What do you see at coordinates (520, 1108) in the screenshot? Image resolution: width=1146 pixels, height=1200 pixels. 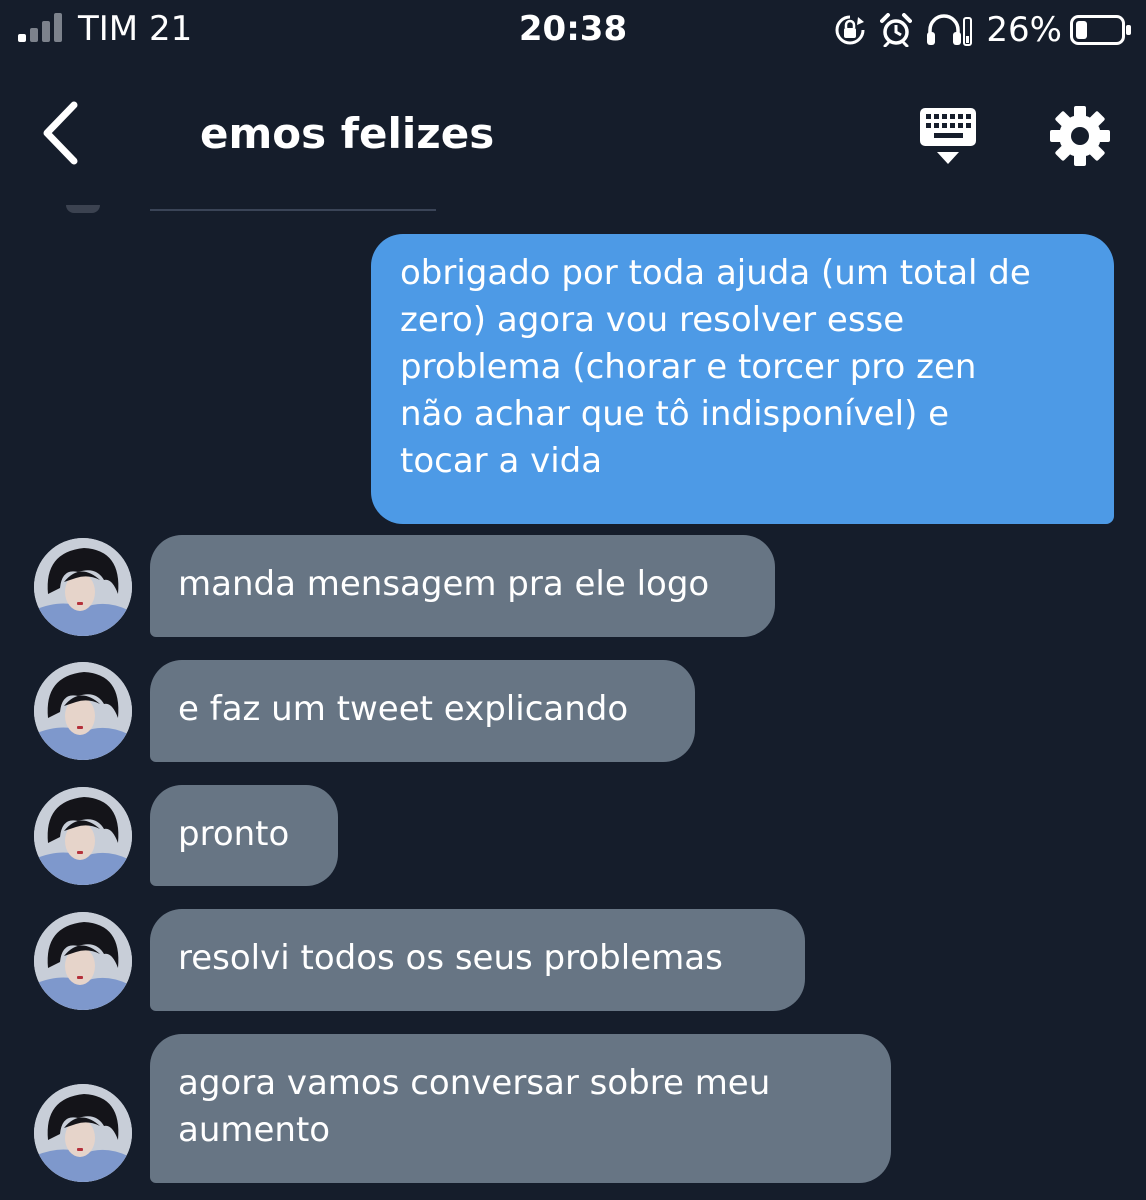 I see `incoming-message: agora vamos conversar sobre meu aumento` at bounding box center [520, 1108].